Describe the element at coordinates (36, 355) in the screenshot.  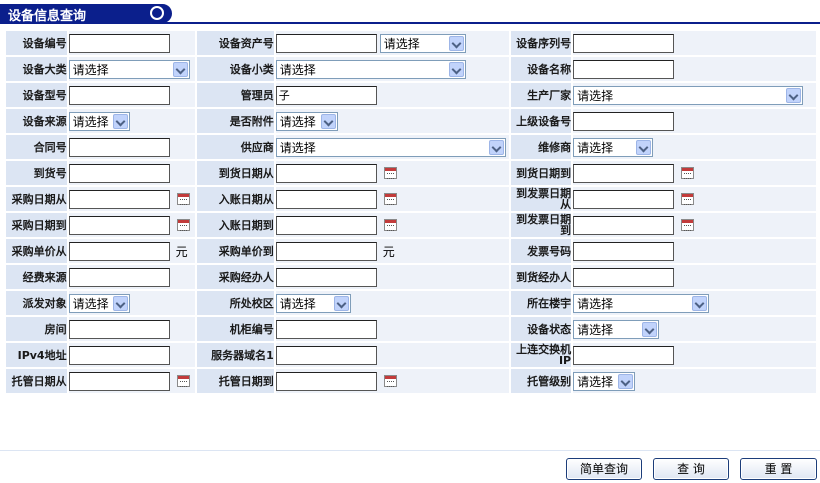
I see `field-label: IPv4地址` at that location.